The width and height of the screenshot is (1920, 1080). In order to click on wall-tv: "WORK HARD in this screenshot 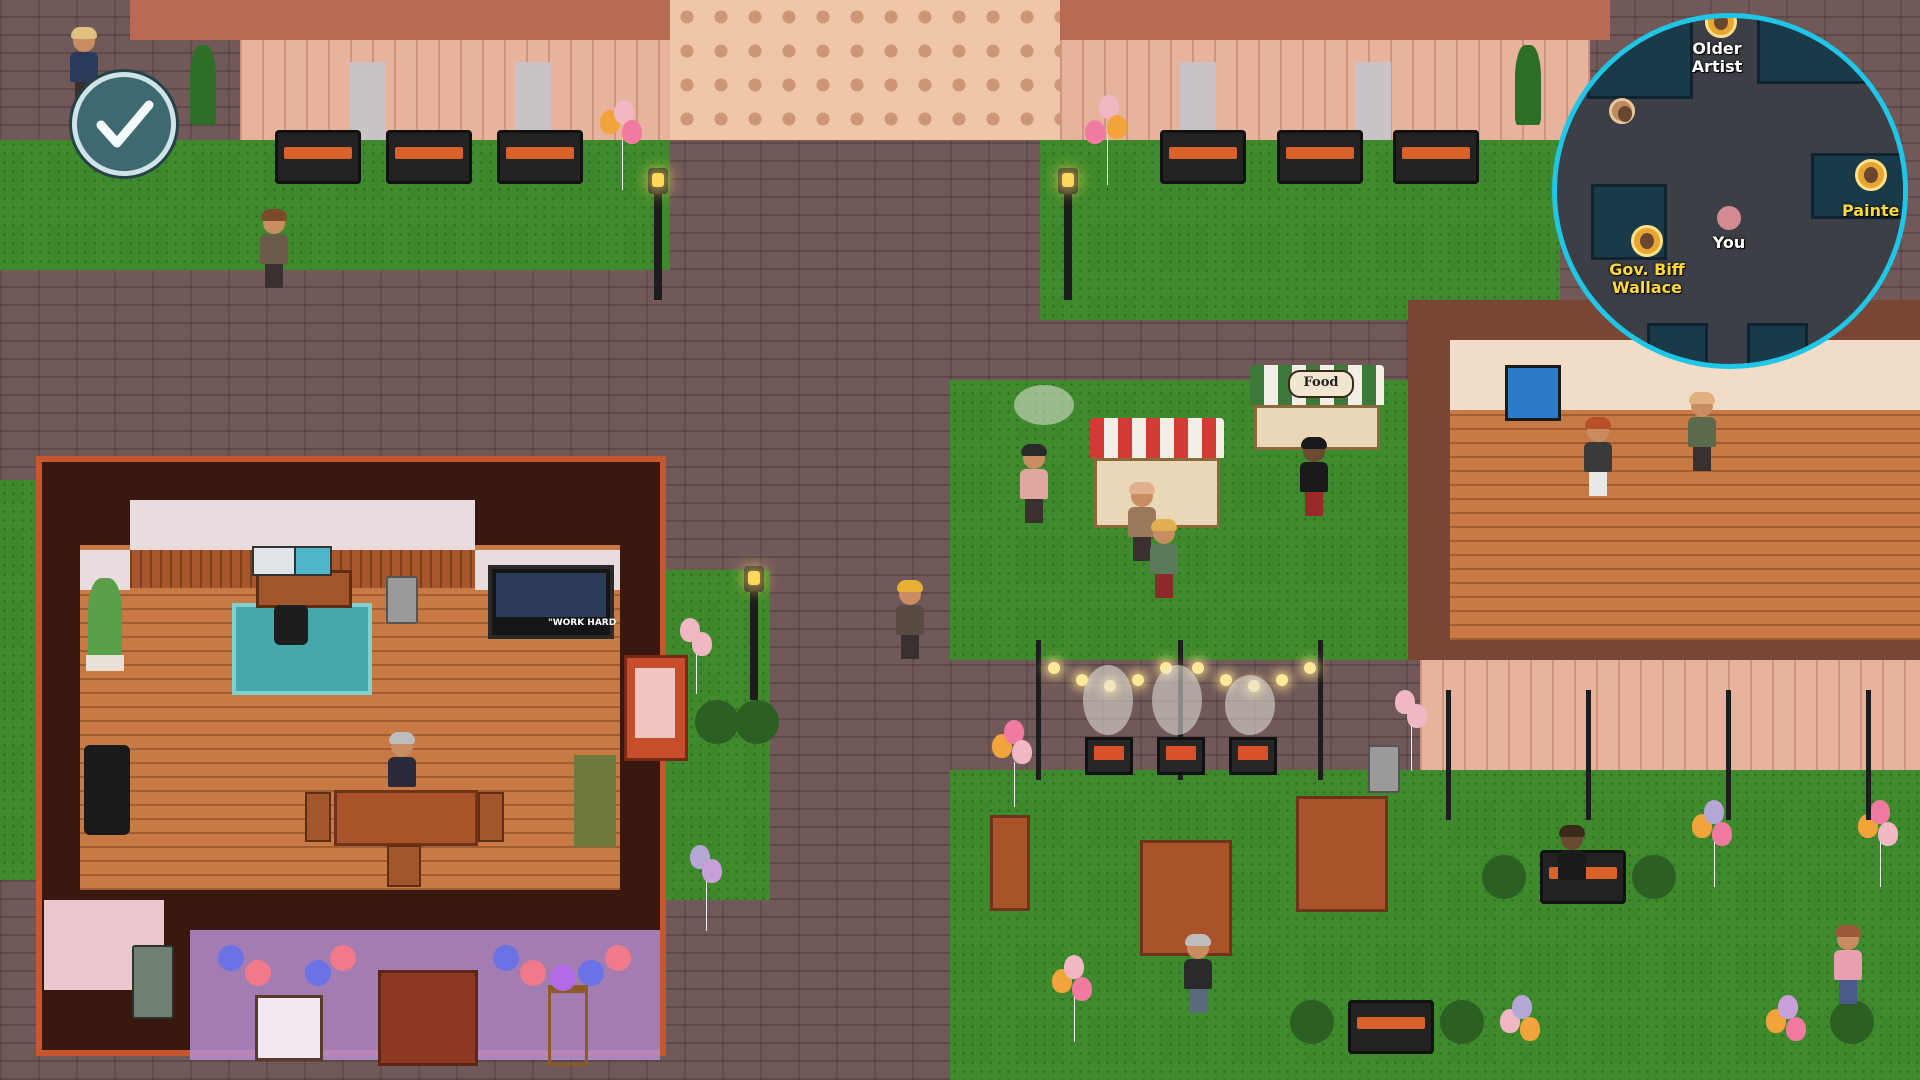, I will do `click(552, 602)`.